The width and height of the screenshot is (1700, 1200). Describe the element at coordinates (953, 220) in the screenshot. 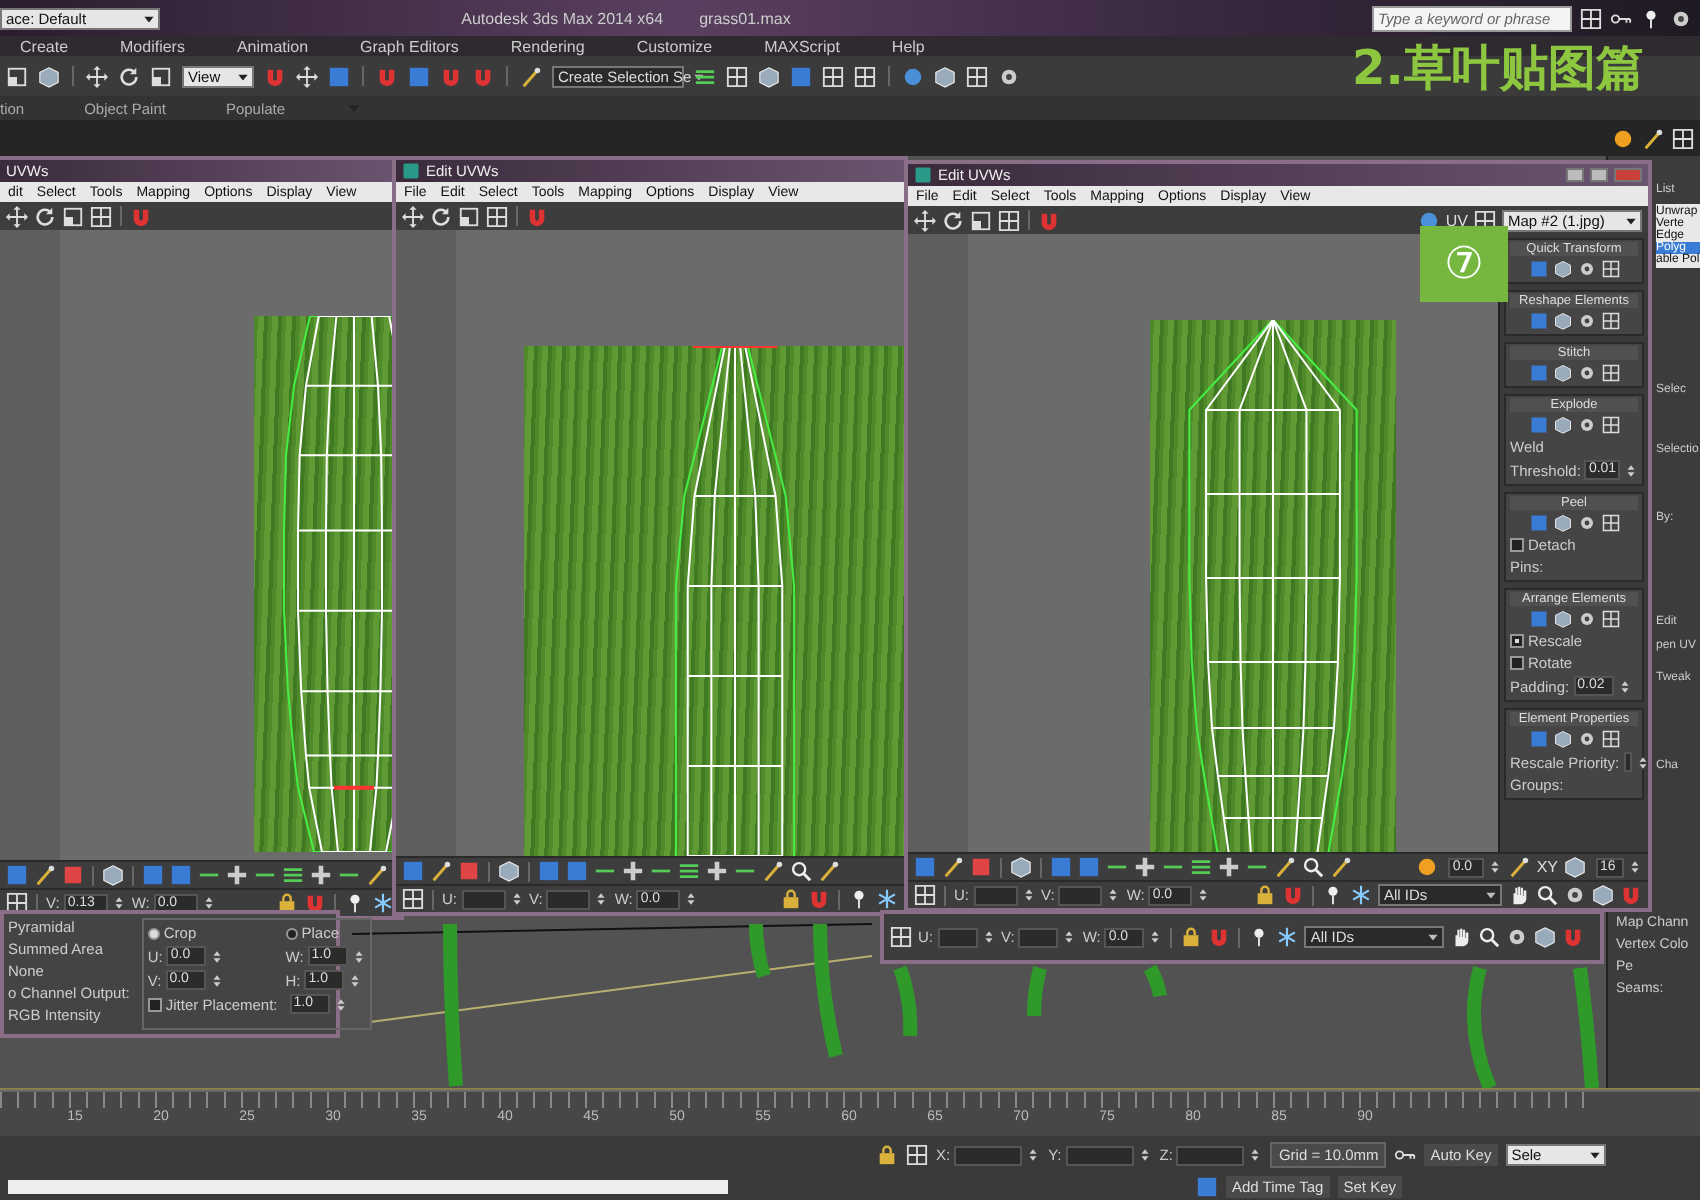

I see `rotate-icon` at that location.